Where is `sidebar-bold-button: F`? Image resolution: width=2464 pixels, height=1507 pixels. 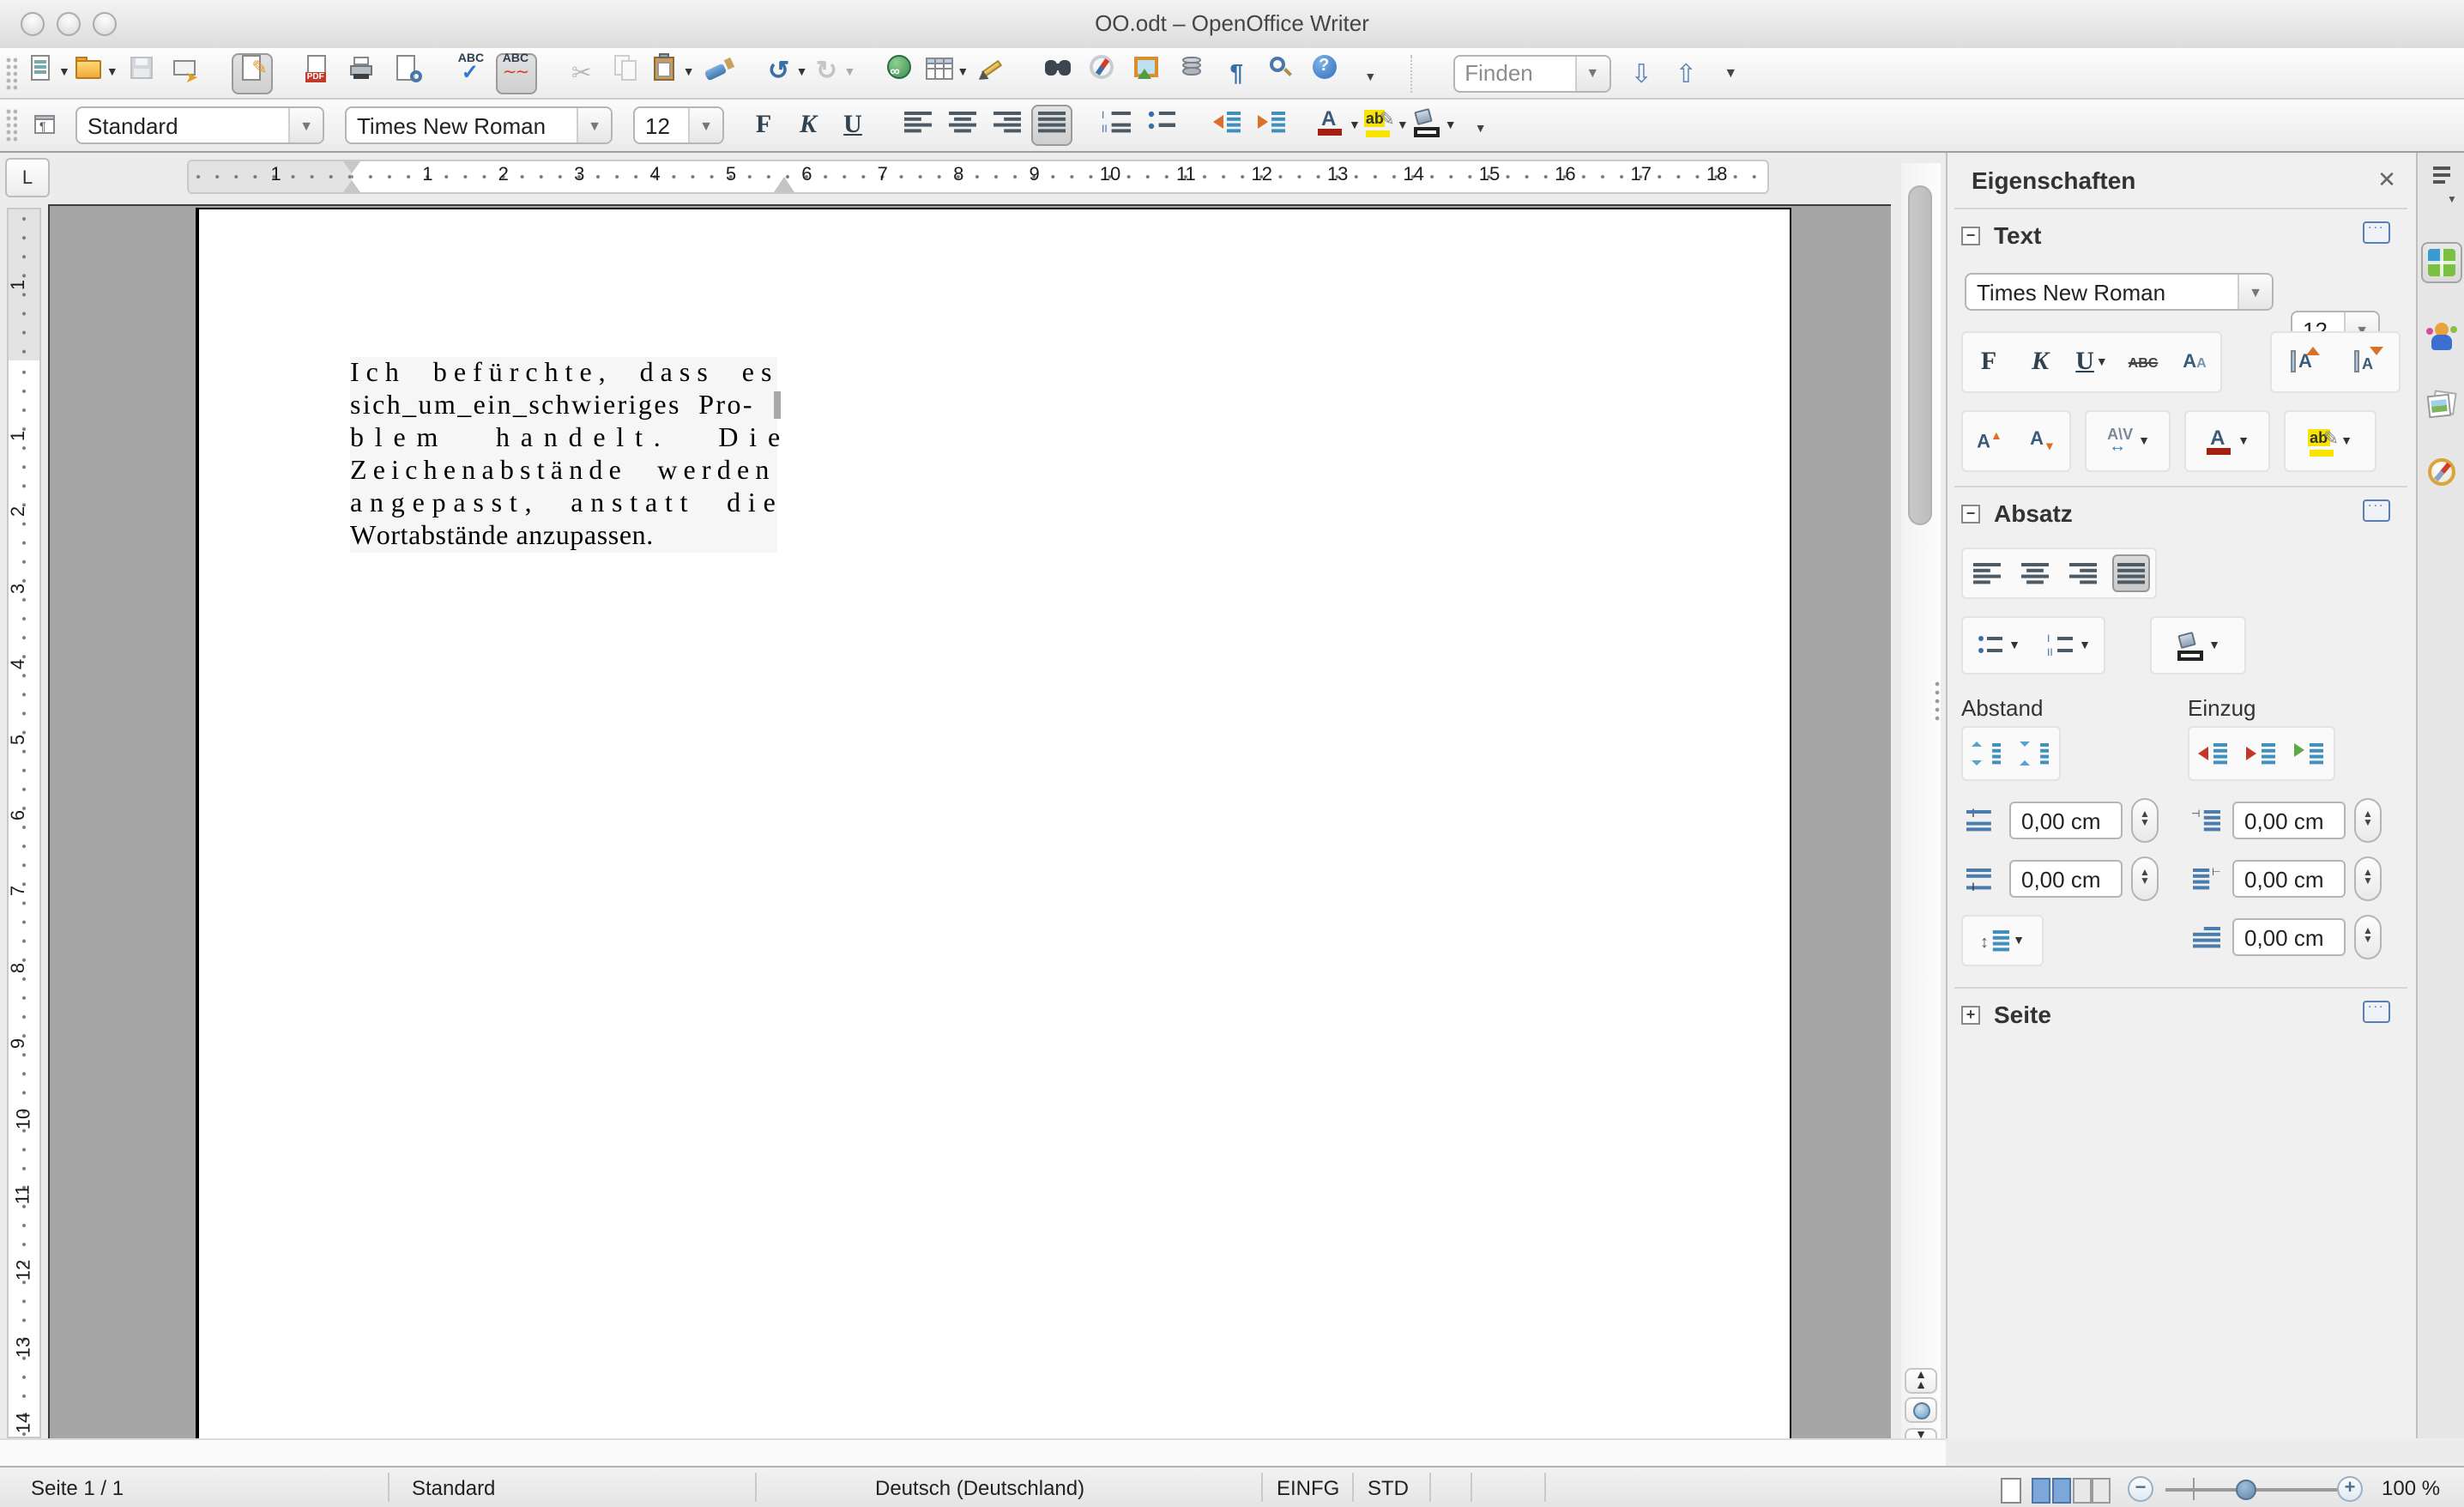 sidebar-bold-button: F is located at coordinates (1989, 362).